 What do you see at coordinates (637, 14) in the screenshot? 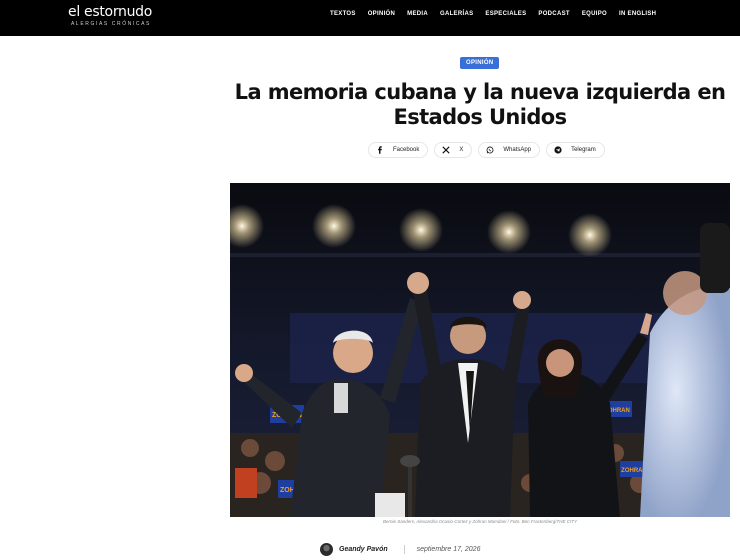
I see `nav-item-in-english: IN ENGLISH` at bounding box center [637, 14].